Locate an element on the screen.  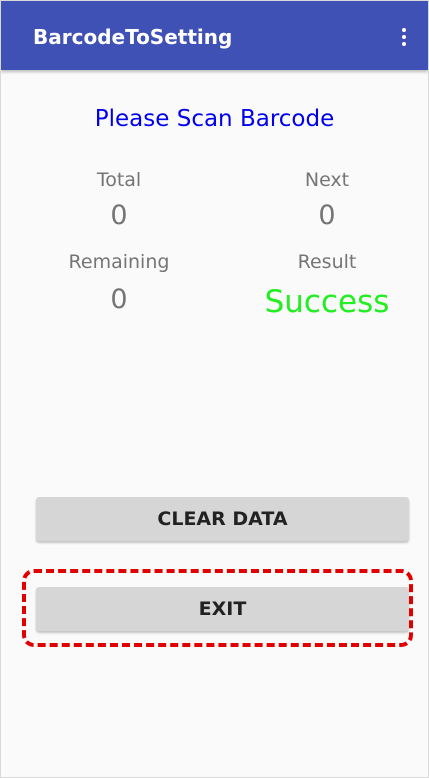
result-value: Success is located at coordinates (327, 302).